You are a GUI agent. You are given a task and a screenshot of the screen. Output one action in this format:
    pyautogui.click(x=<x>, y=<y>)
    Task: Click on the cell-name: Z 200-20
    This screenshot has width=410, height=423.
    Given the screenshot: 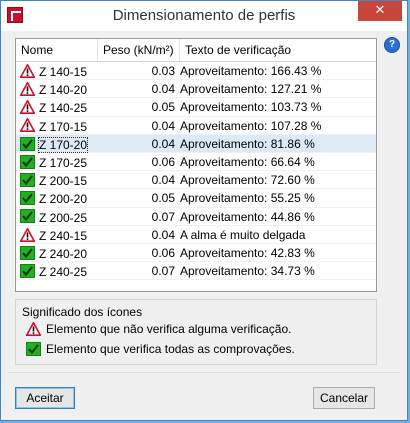 What is the action you would take?
    pyautogui.click(x=59, y=198)
    